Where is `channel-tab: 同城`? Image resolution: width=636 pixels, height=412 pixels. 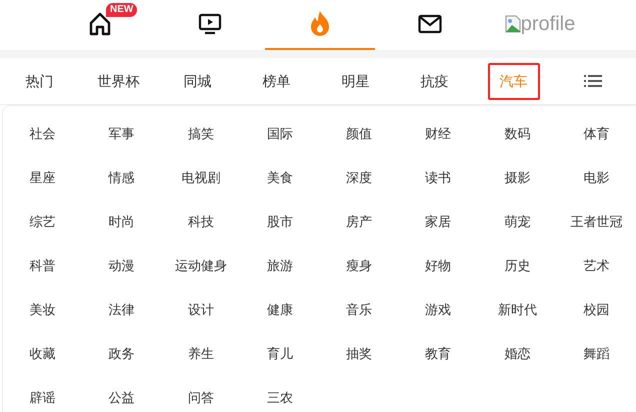 channel-tab: 同城 is located at coordinates (198, 81).